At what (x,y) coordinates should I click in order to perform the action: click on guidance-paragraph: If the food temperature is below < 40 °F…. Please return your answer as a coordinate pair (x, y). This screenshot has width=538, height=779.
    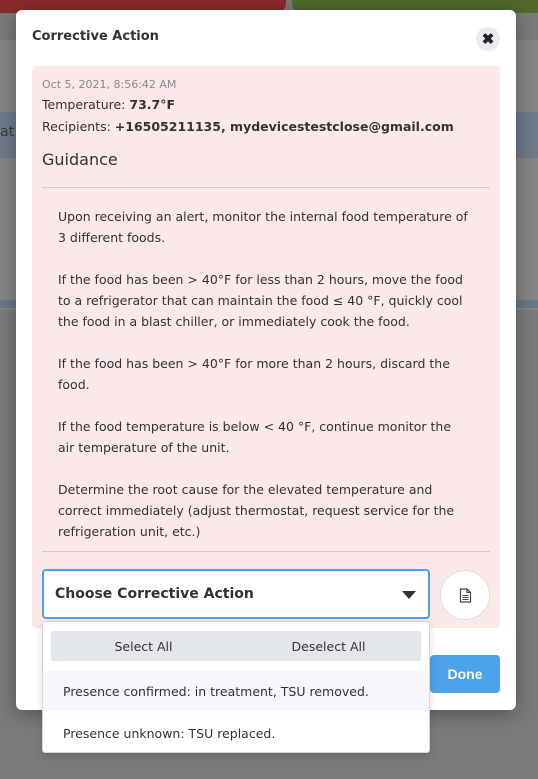
    Looking at the image, I should click on (255, 437).